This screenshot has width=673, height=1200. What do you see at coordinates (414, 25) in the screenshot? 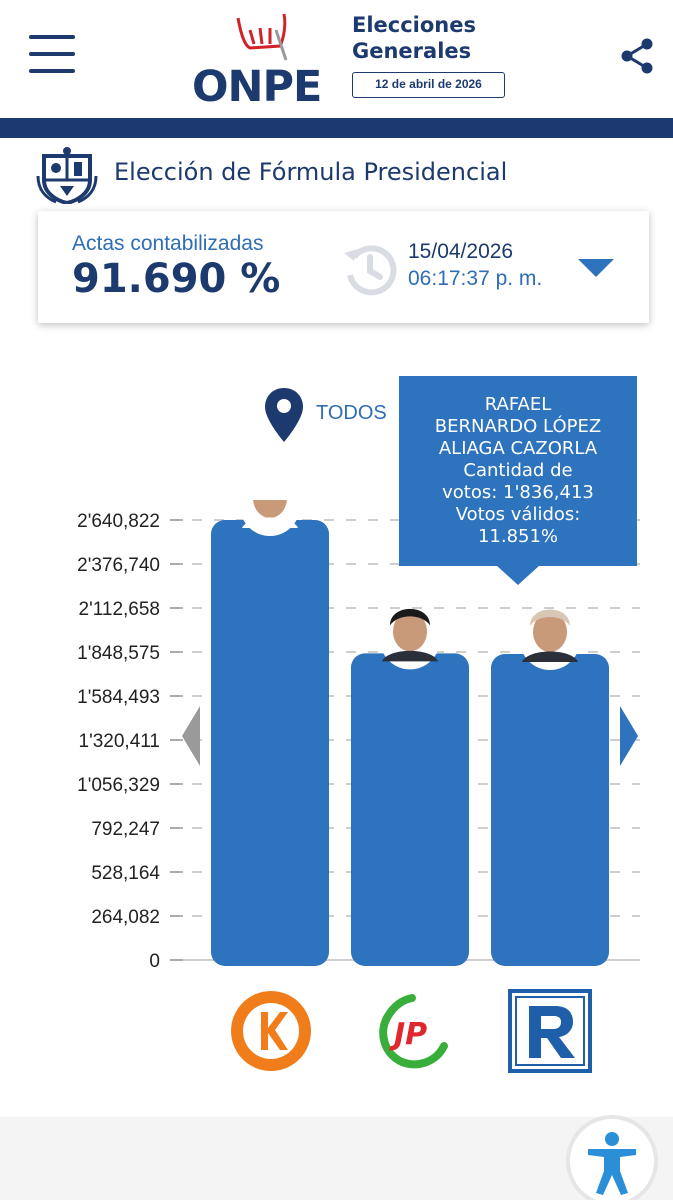
I see `elecciones-line1: Elecciones` at bounding box center [414, 25].